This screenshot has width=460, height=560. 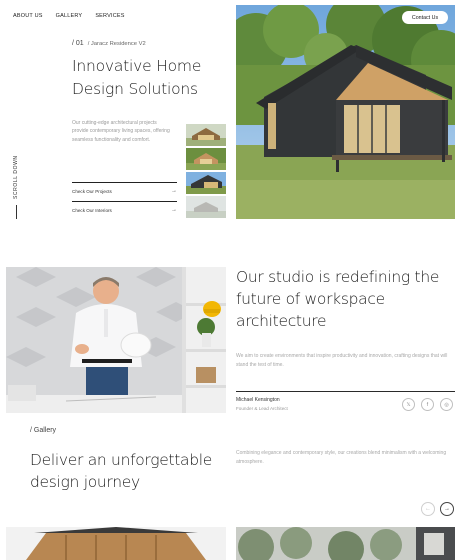 What do you see at coordinates (262, 408) in the screenshot?
I see `author-role: Founder & Lead Architect` at bounding box center [262, 408].